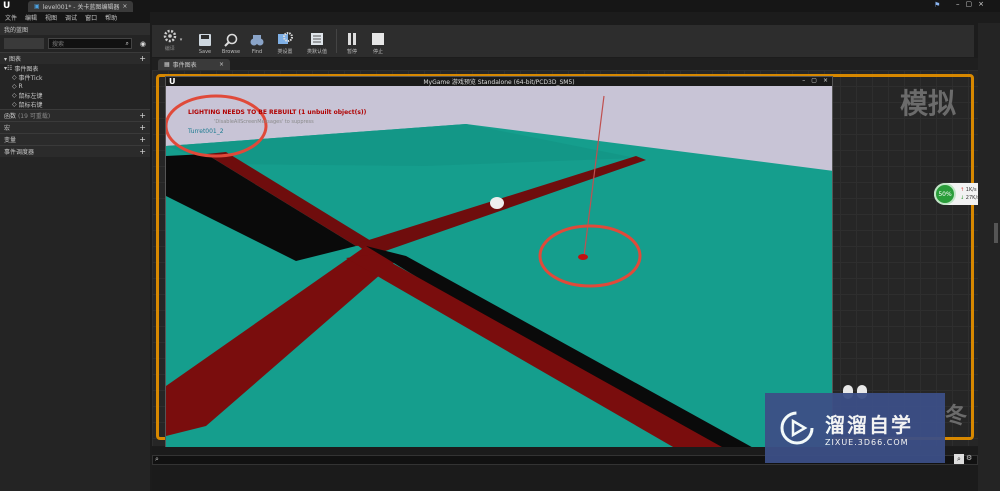  I want to click on watermark-title: 溜溜自学, so click(869, 425).